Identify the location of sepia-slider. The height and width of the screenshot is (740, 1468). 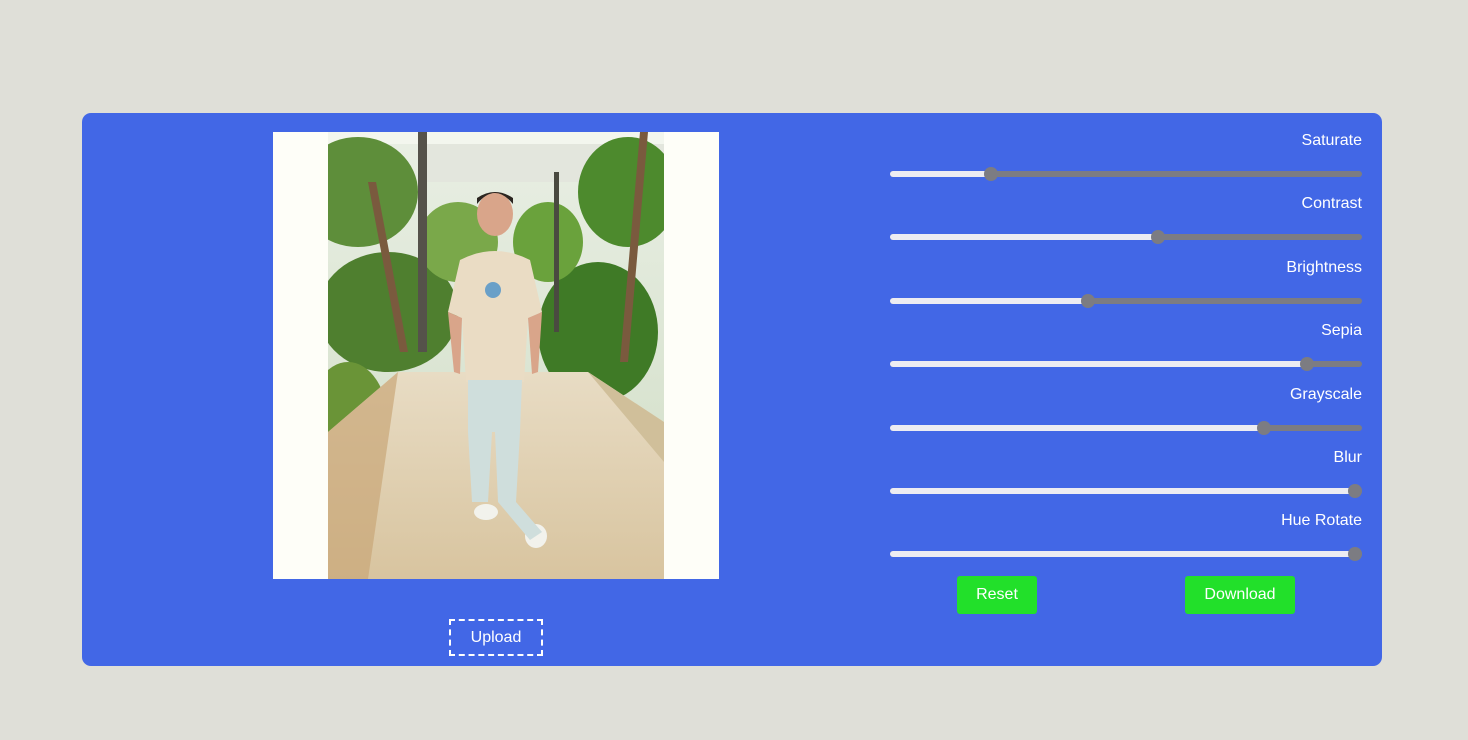
(1126, 364).